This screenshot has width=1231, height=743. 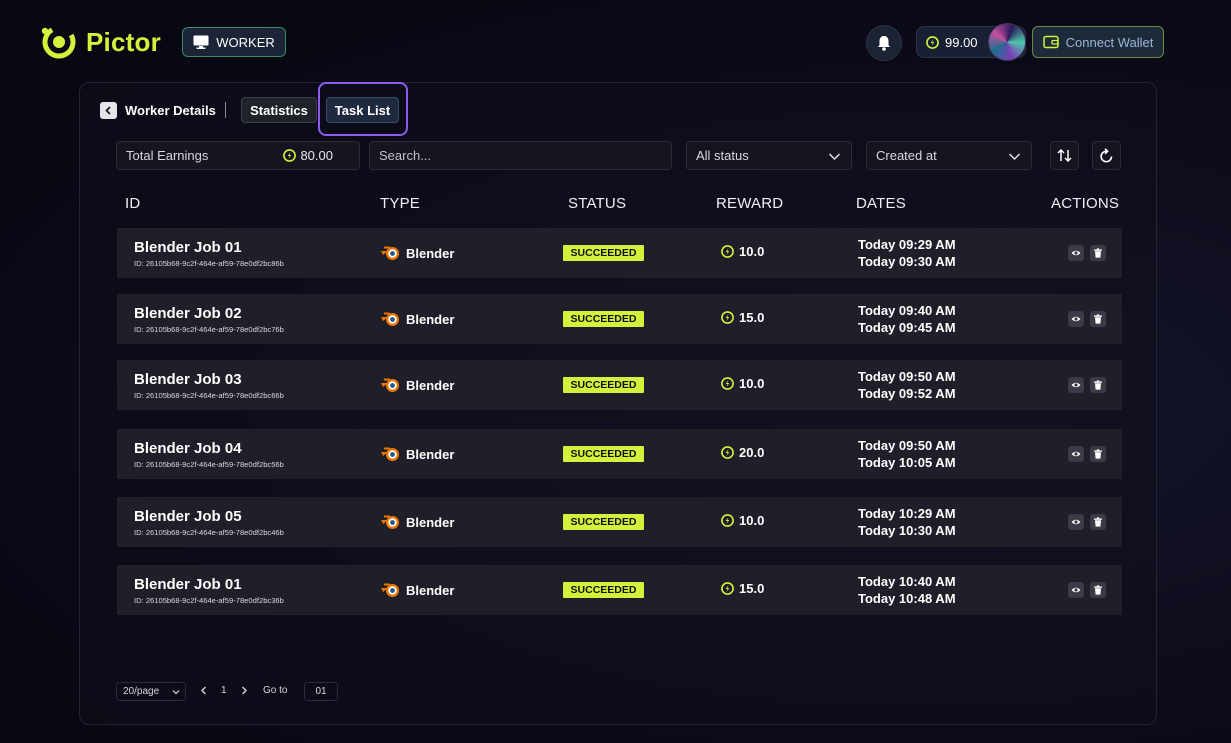 I want to click on status-filter-value: All status, so click(x=722, y=155).